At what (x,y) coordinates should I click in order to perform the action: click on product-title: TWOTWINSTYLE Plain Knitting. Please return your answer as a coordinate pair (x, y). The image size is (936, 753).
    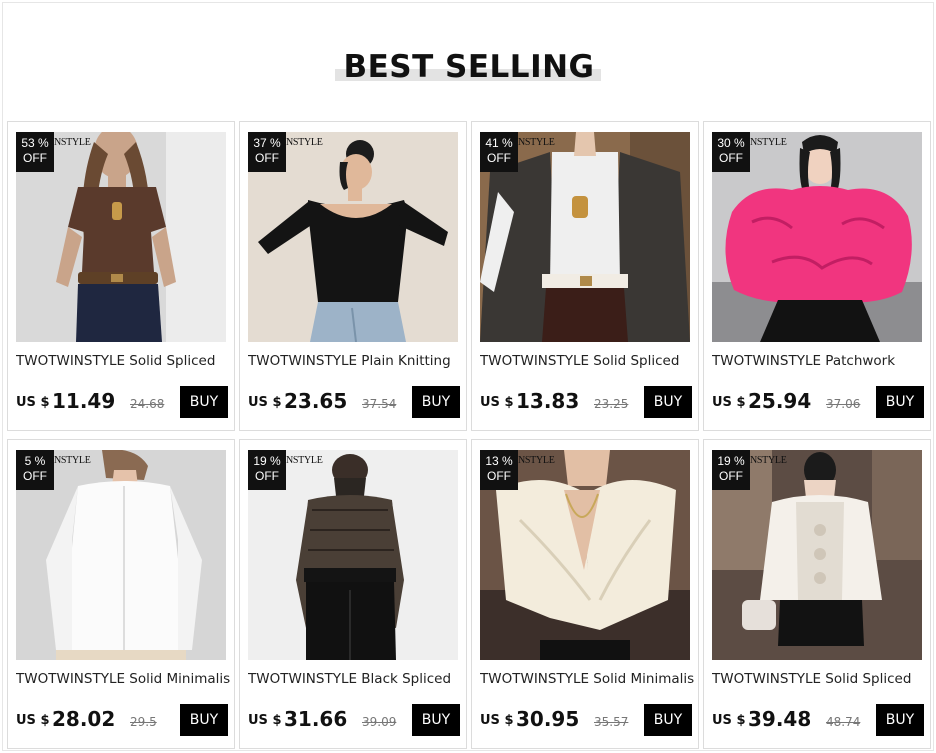
    Looking at the image, I should click on (355, 361).